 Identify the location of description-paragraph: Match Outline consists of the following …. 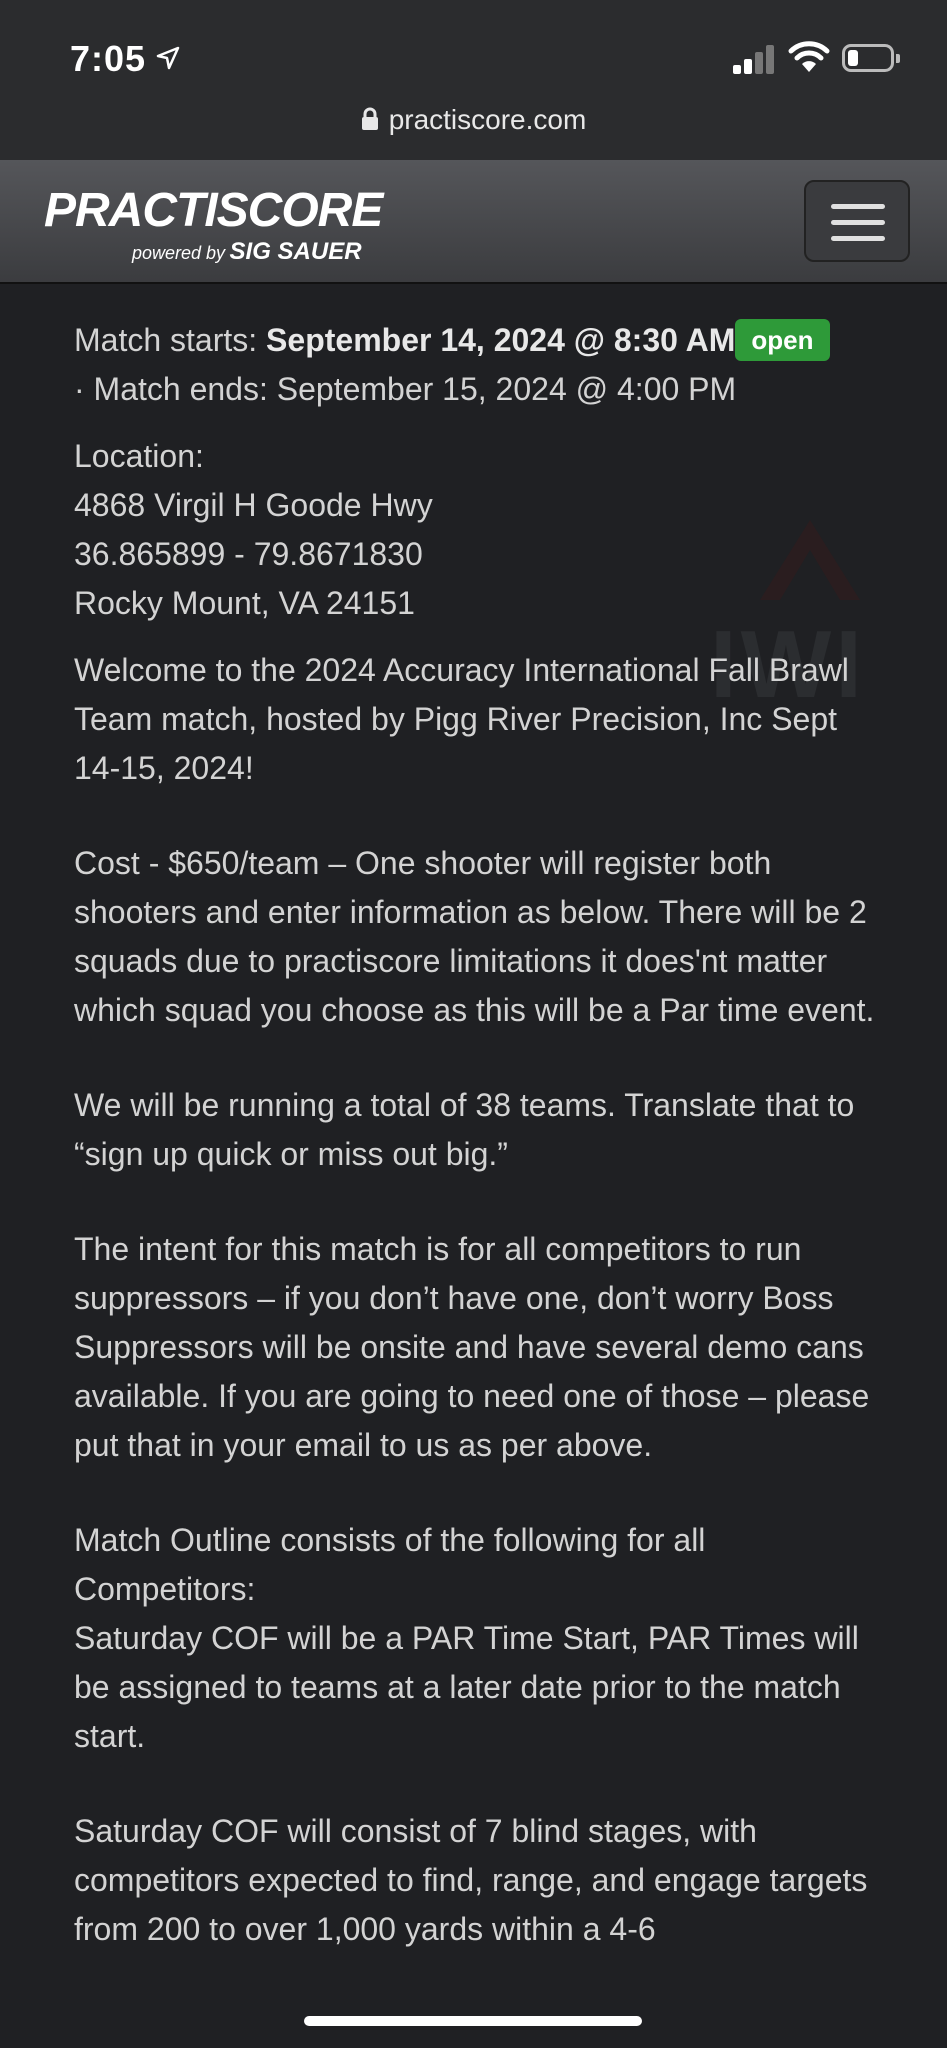
(390, 1564).